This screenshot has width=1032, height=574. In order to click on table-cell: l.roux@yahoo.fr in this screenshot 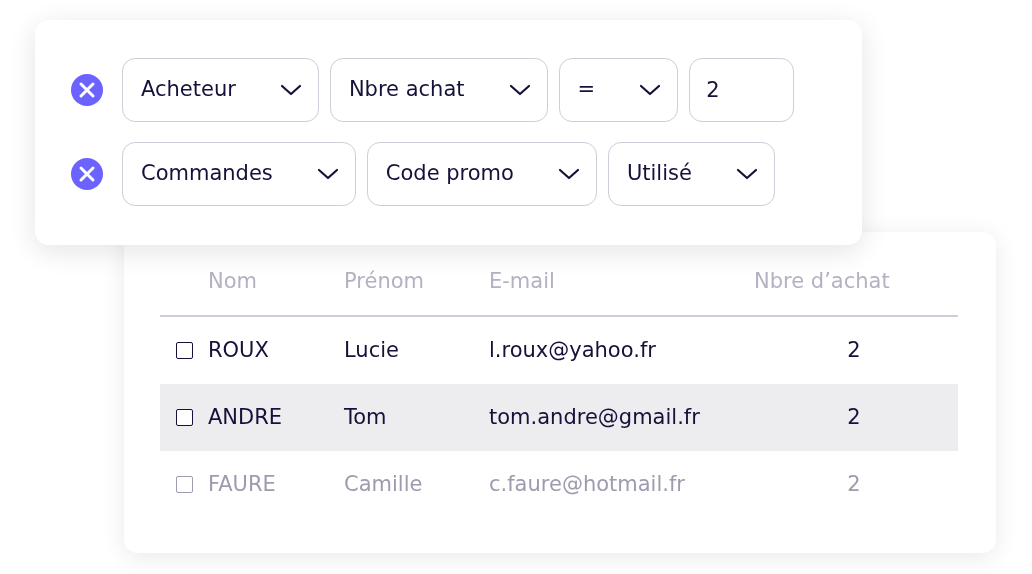, I will do `click(572, 349)`.